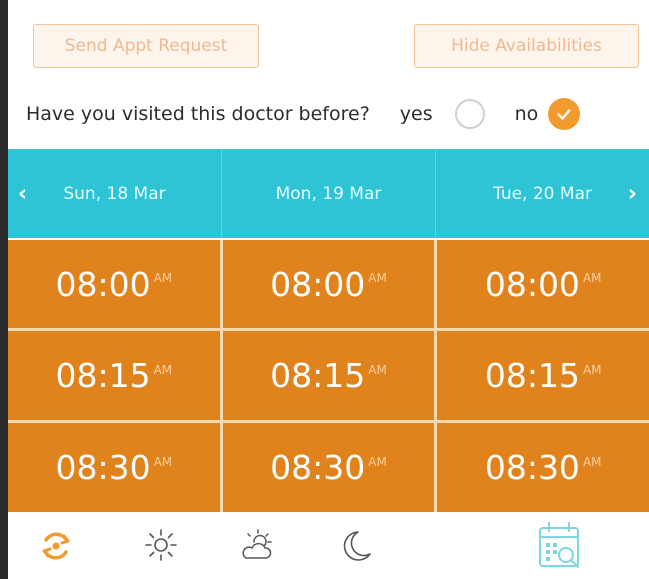 This screenshot has height=579, width=649. Describe the element at coordinates (526, 46) in the screenshot. I see `hide-availabilities-button: Hide Availabilities` at that location.